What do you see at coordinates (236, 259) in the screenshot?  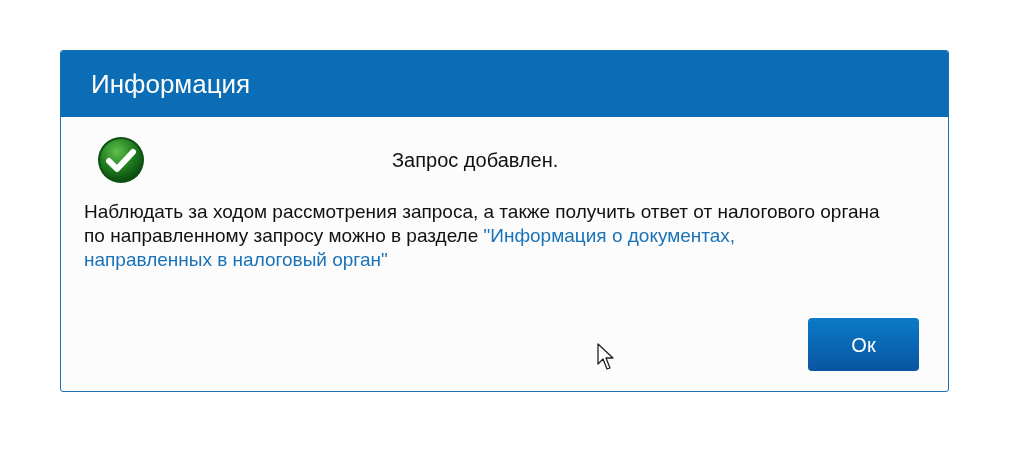 I see `documents-link: направленных в налоговый орган"` at bounding box center [236, 259].